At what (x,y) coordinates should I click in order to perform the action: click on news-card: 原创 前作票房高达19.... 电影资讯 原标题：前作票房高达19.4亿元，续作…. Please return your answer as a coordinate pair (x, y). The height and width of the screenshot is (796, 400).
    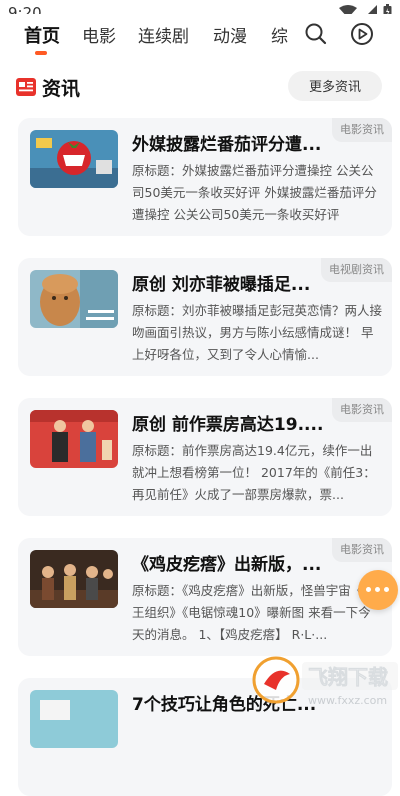
    Looking at the image, I should click on (205, 457).